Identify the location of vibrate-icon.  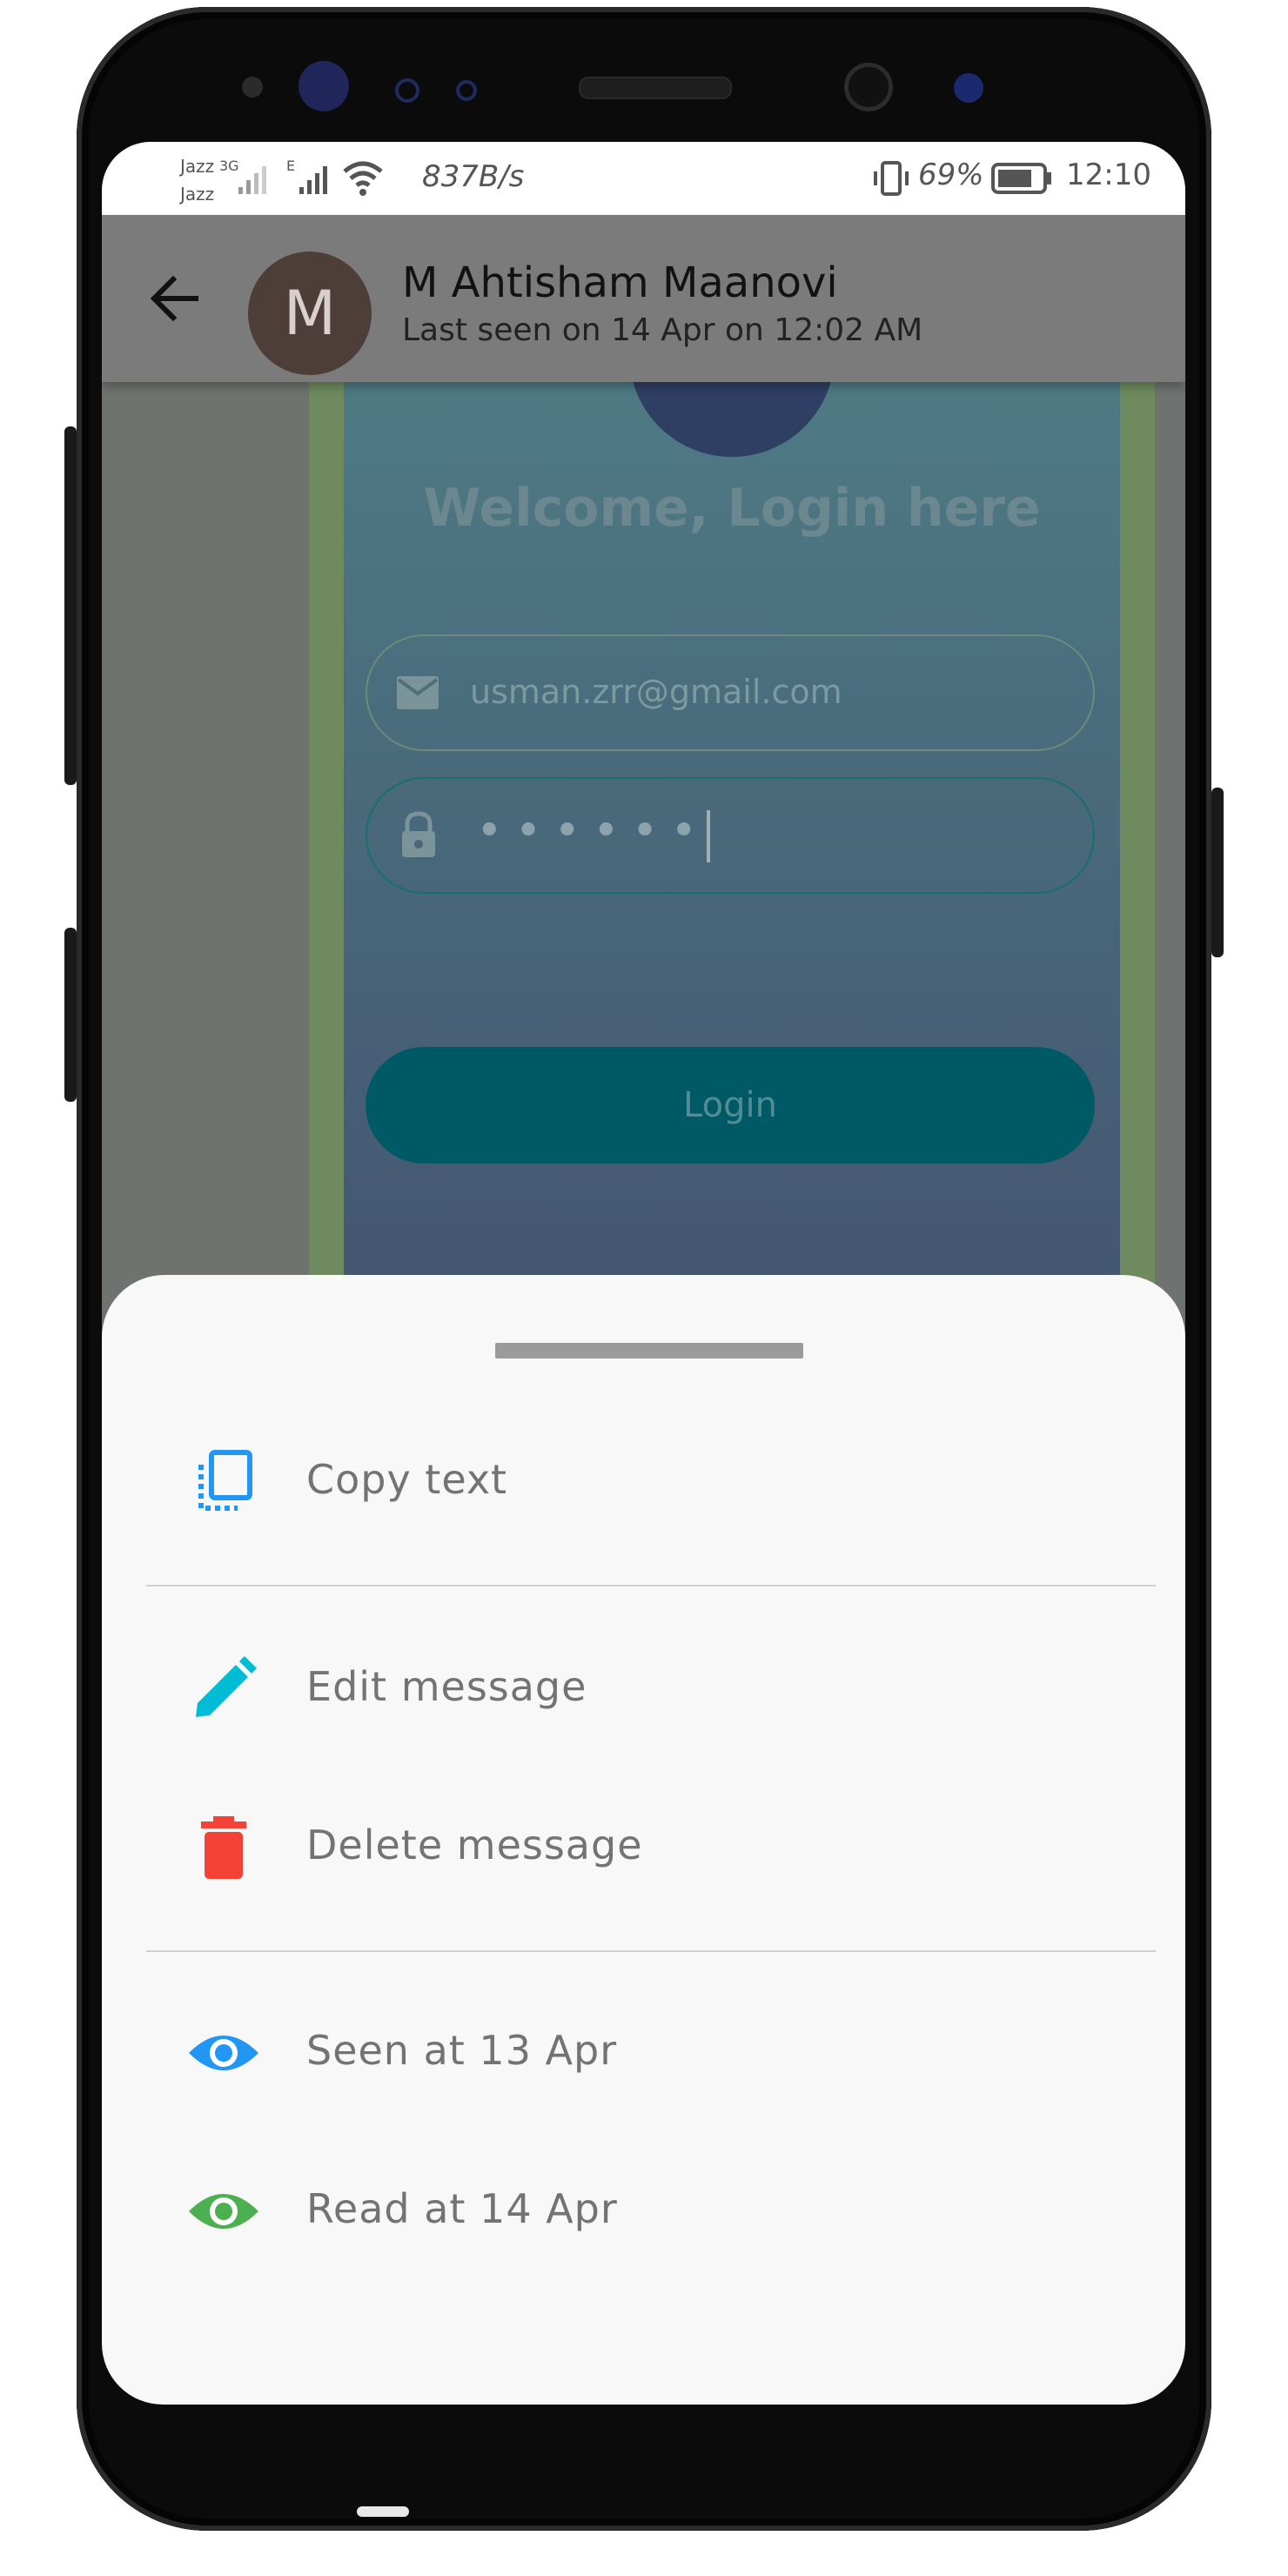
(891, 179).